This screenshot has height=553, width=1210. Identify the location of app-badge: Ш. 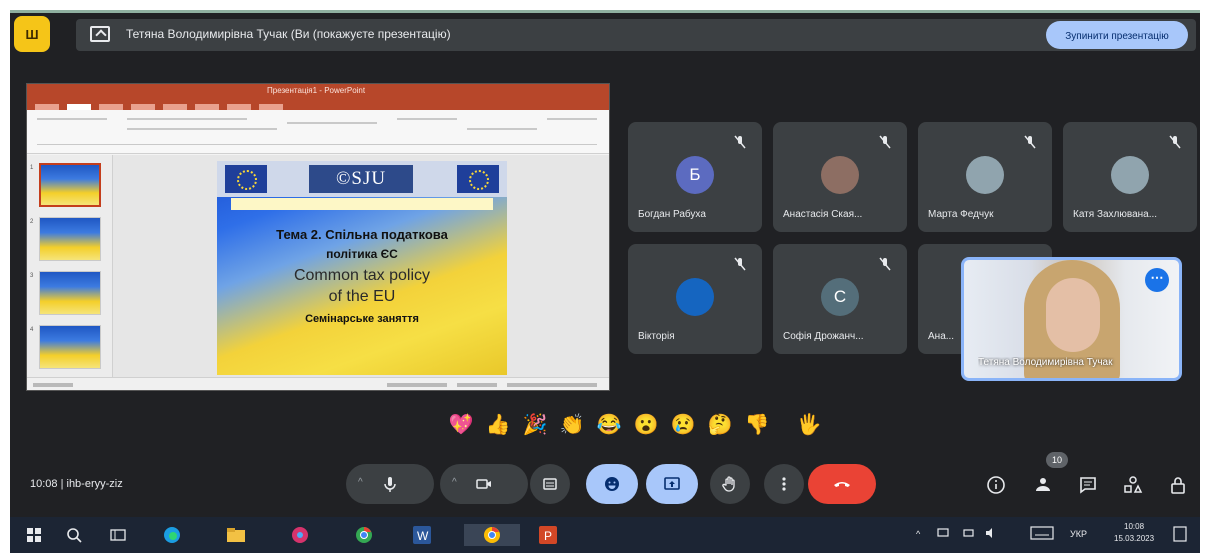
(32, 34).